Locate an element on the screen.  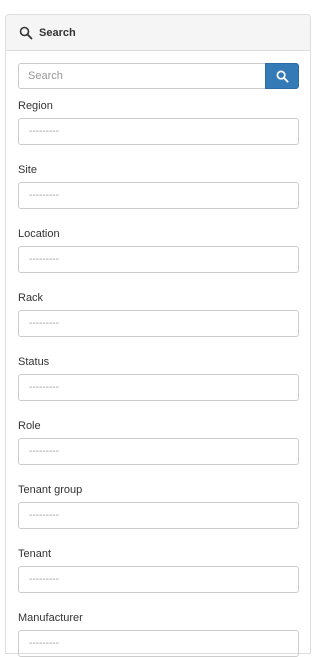
field-location: Location --------- is located at coordinates (158, 250).